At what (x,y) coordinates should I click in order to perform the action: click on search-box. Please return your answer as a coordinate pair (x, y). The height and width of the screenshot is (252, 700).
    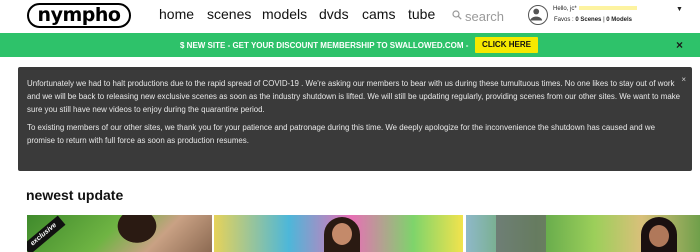
    Looking at the image, I should click on (486, 16).